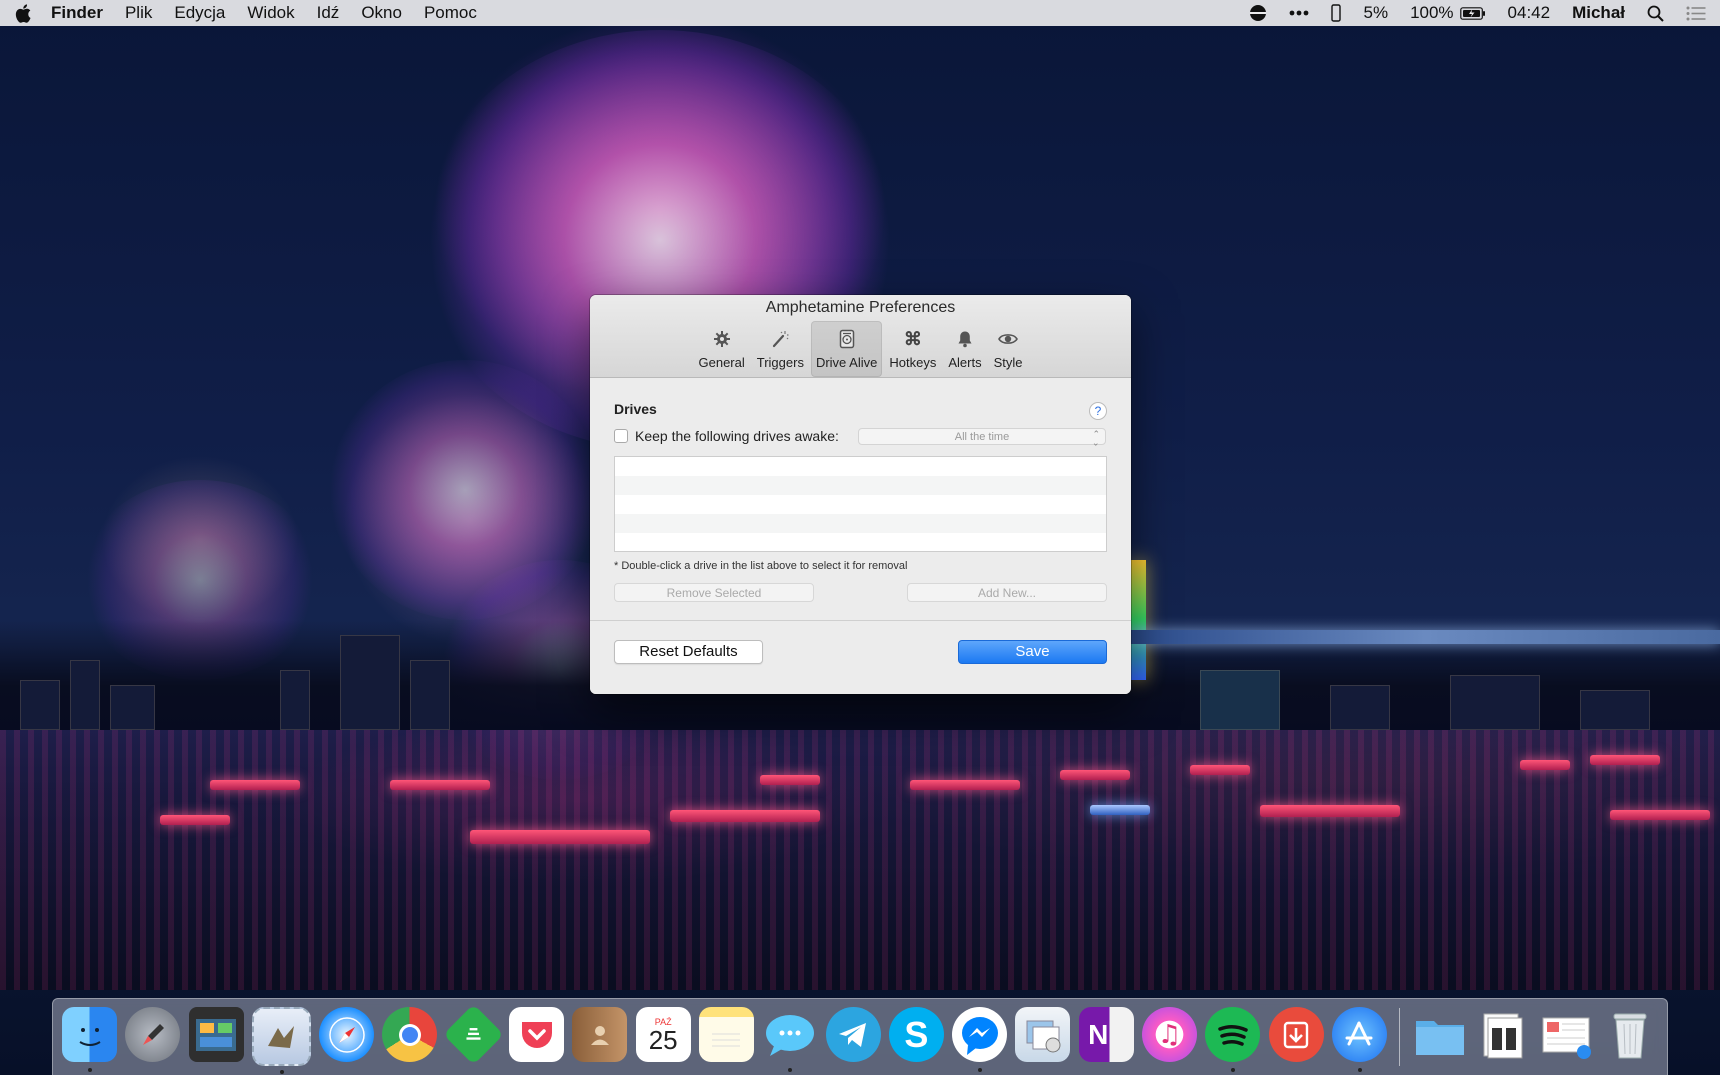 This screenshot has height=1075, width=1720. Describe the element at coordinates (1138, 620) in the screenshot. I see `bridge-tower` at that location.